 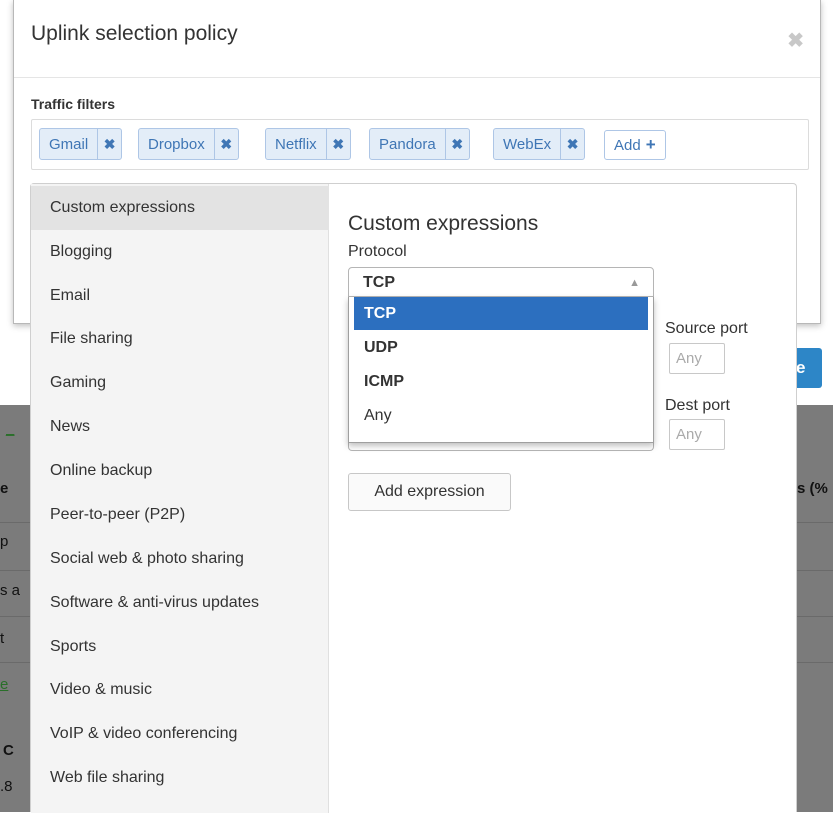 What do you see at coordinates (2, 638) in the screenshot?
I see `background-row-fragment: t` at bounding box center [2, 638].